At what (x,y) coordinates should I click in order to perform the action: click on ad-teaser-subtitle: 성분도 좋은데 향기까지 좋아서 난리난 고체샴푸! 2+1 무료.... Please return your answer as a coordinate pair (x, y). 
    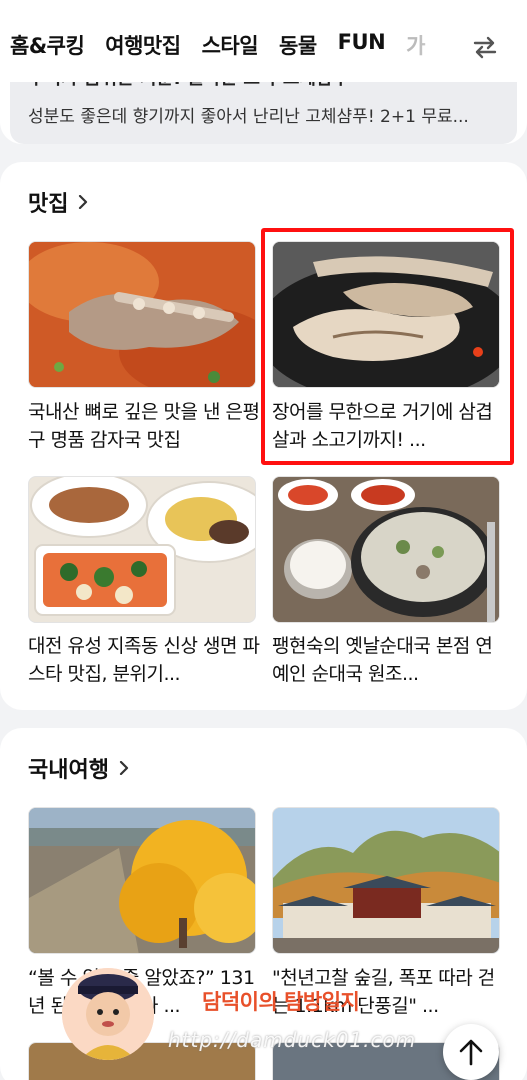
    Looking at the image, I should click on (248, 117).